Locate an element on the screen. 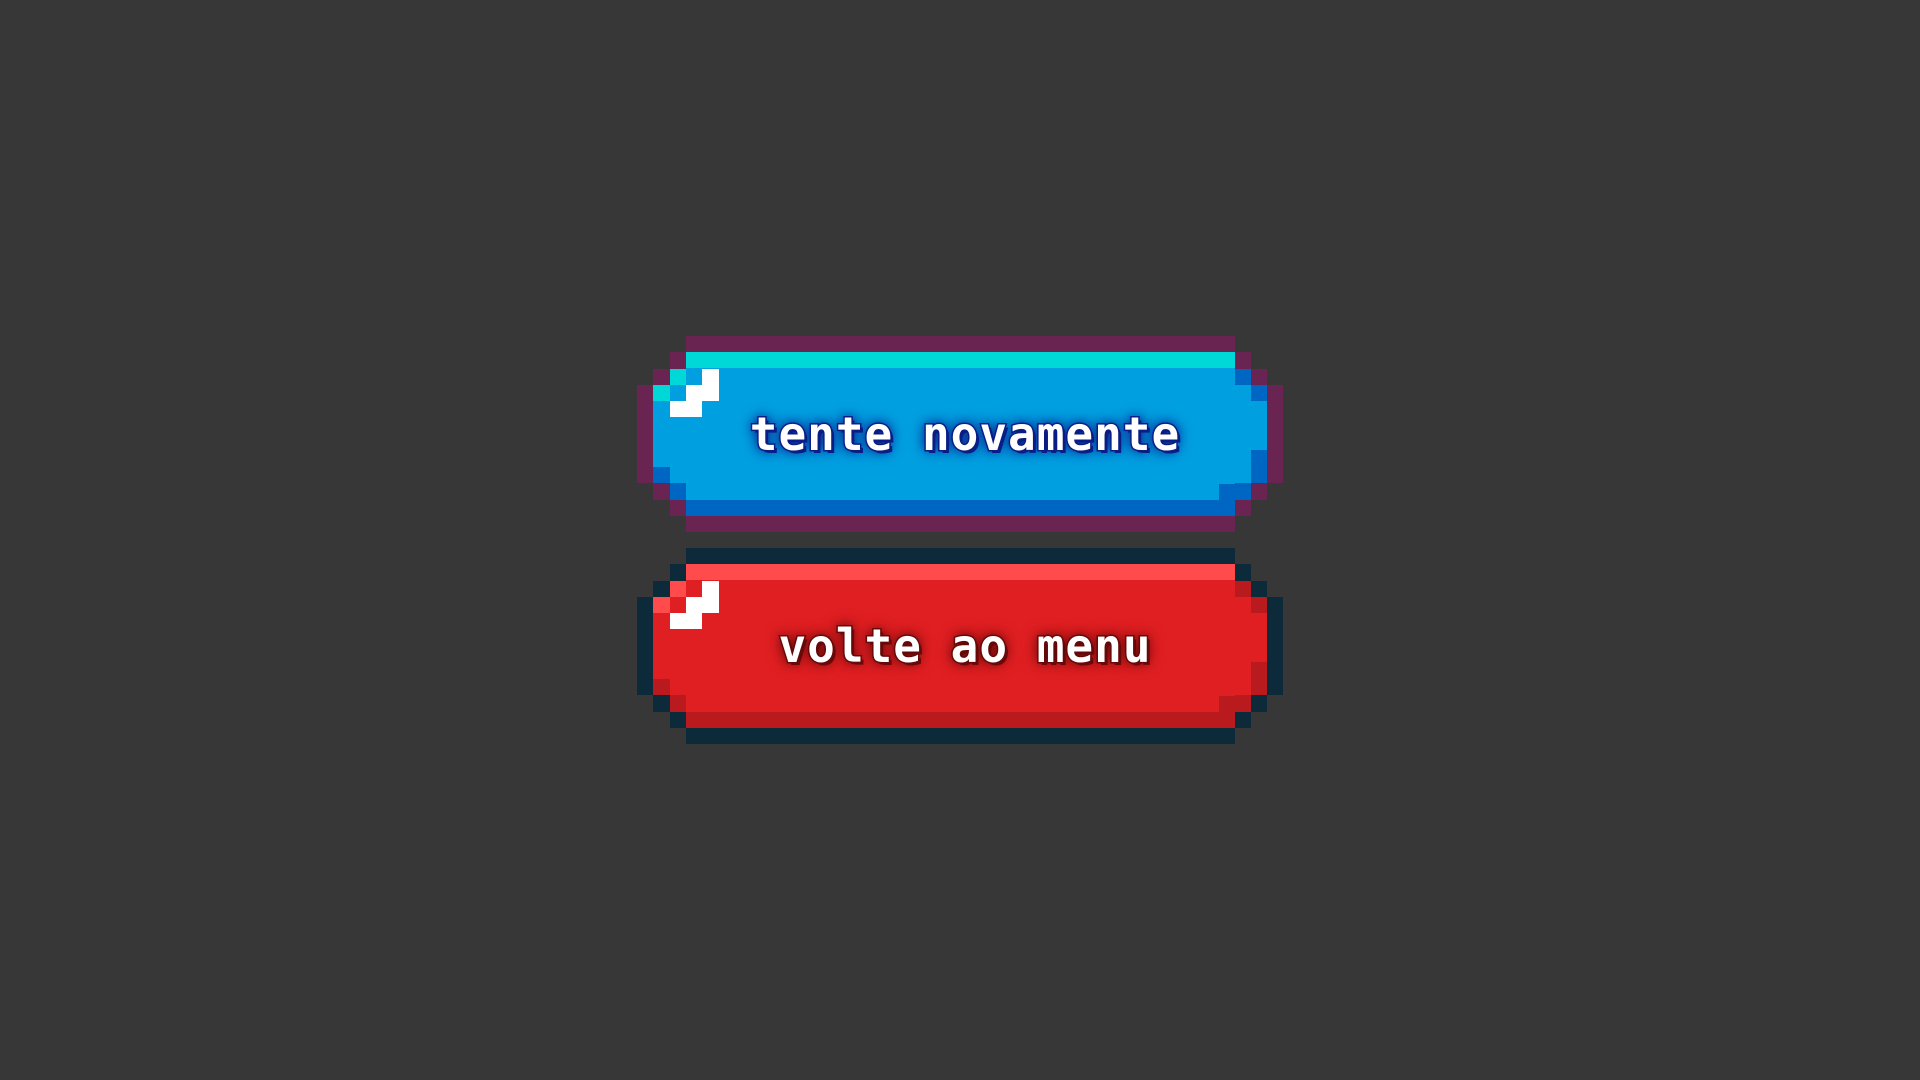 Image resolution: width=1920 pixels, height=1080 pixels. retry-button: tente novamente is located at coordinates (960, 434).